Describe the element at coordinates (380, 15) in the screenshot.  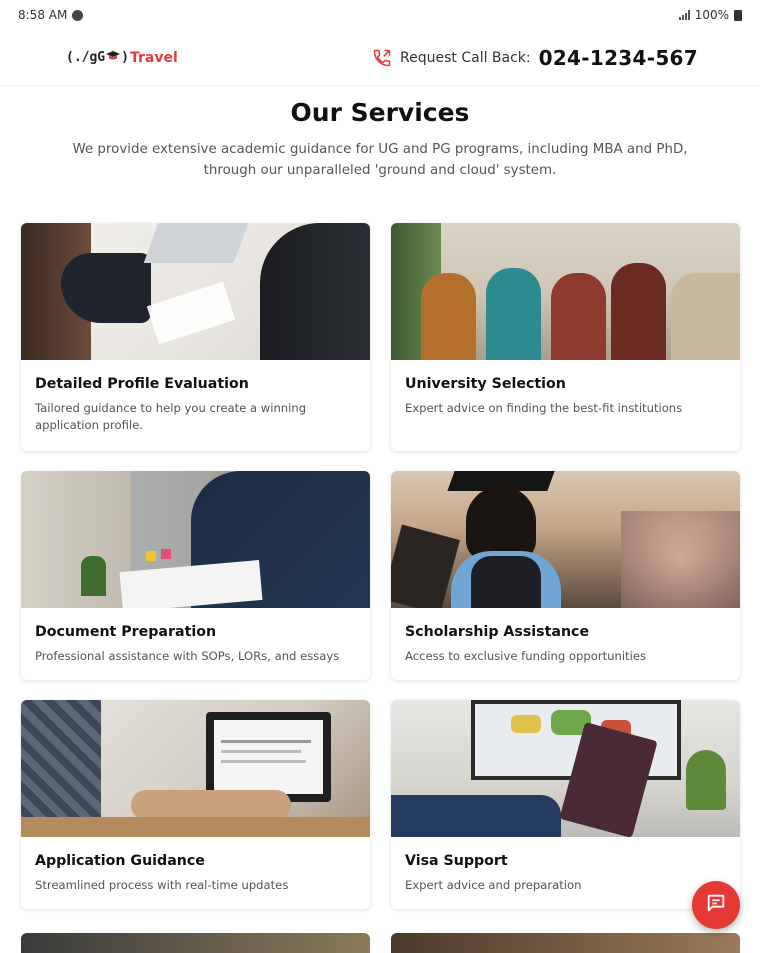
I see `status-bar: 8:58 AM 100%` at that location.